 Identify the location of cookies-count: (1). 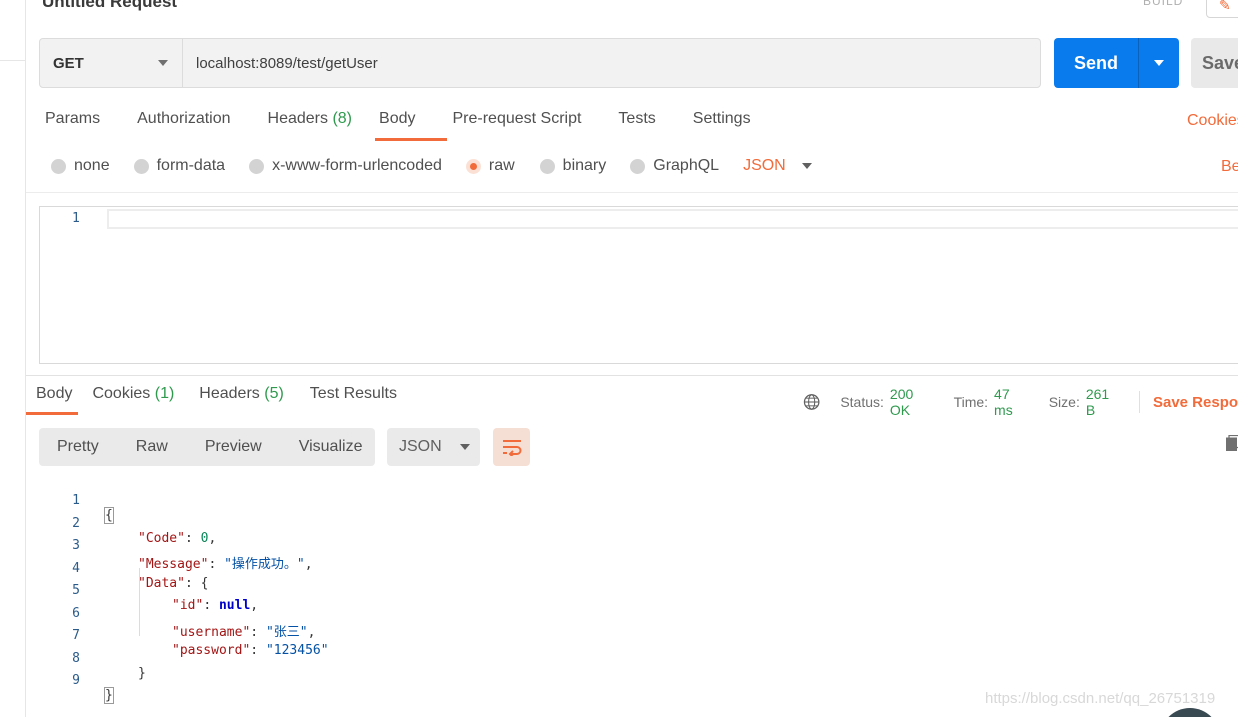
(164, 393).